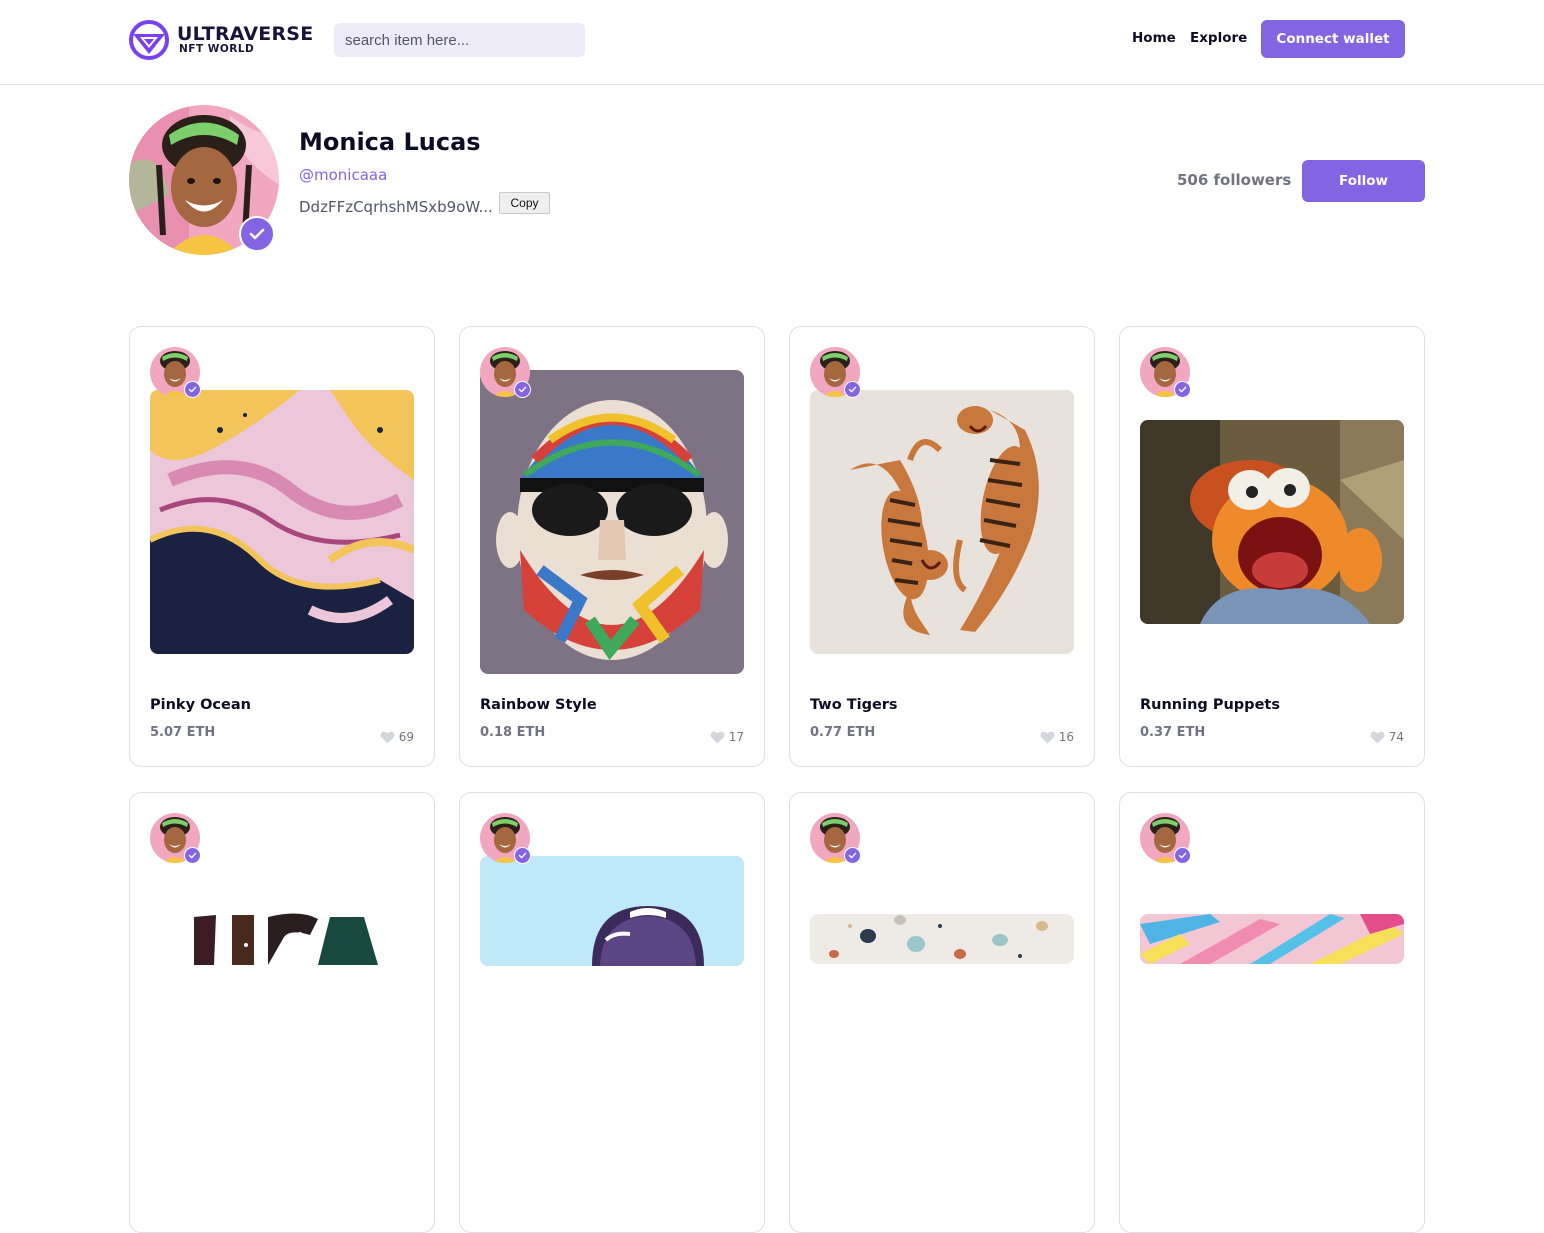  I want to click on like-count: 17, so click(736, 737).